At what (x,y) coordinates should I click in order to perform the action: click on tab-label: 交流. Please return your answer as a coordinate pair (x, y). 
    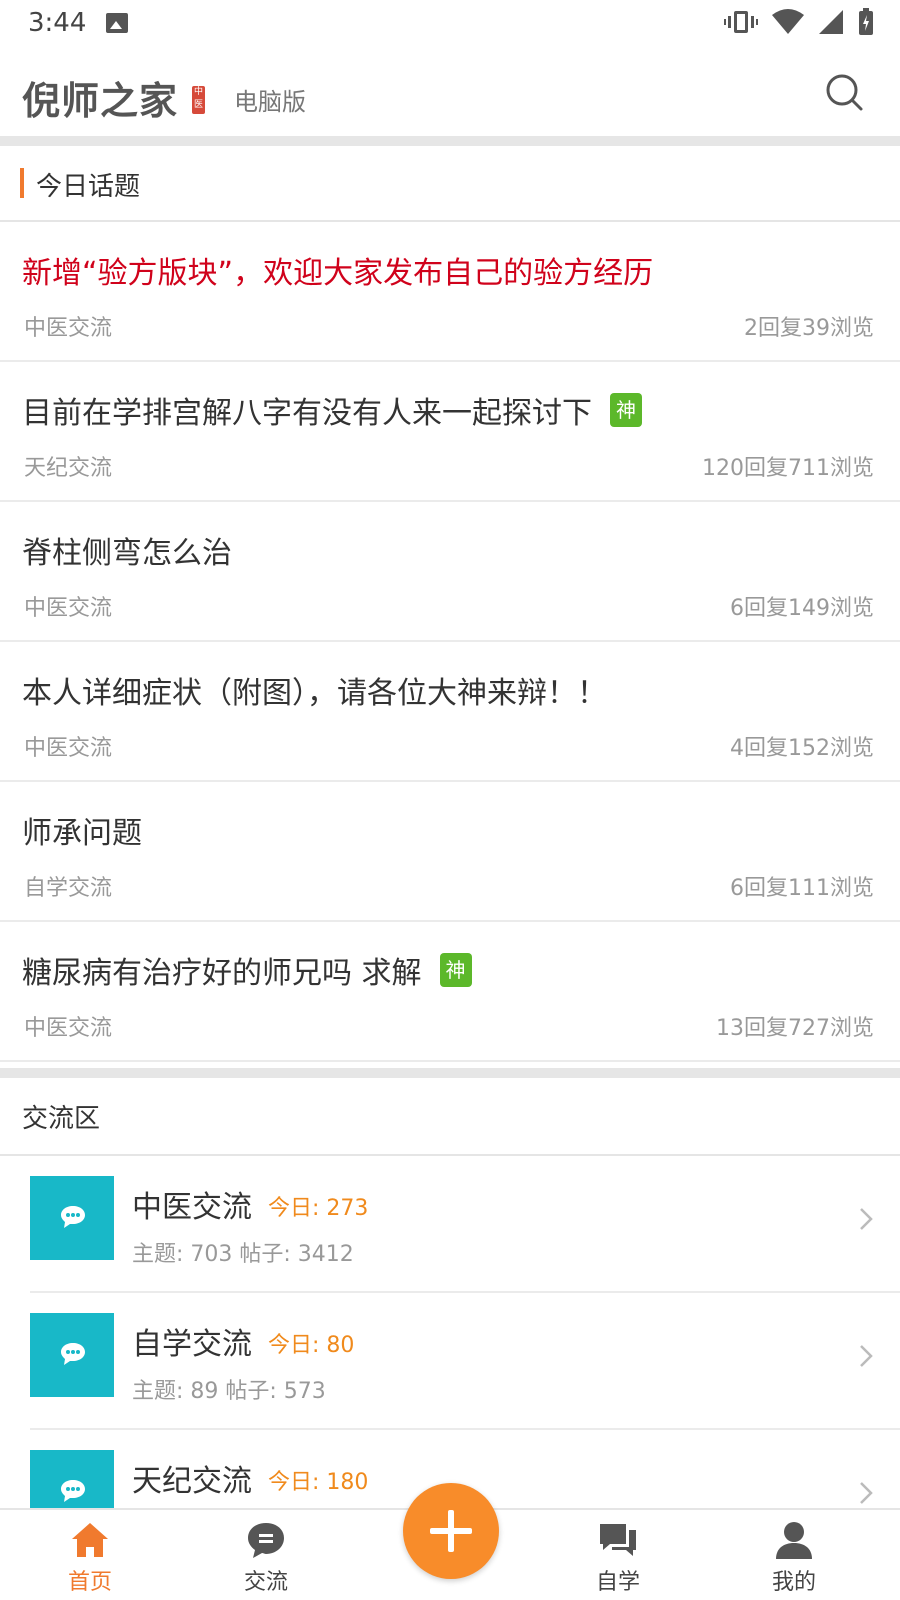
    Looking at the image, I should click on (265, 1582).